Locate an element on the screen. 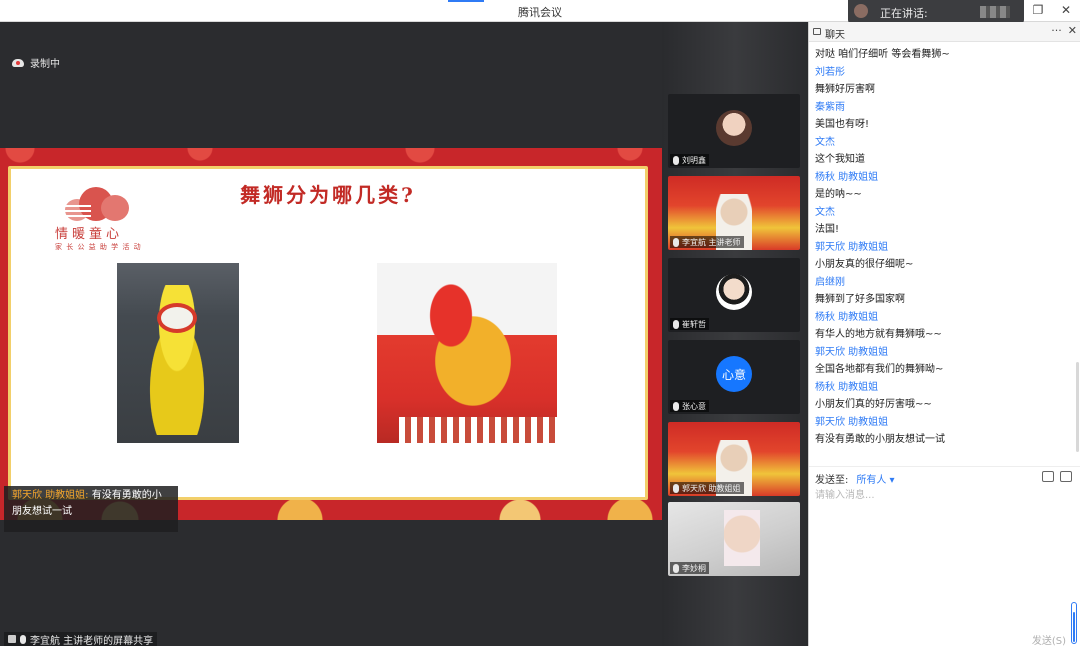  participant-tile: 崔轩哲 is located at coordinates (734, 295).